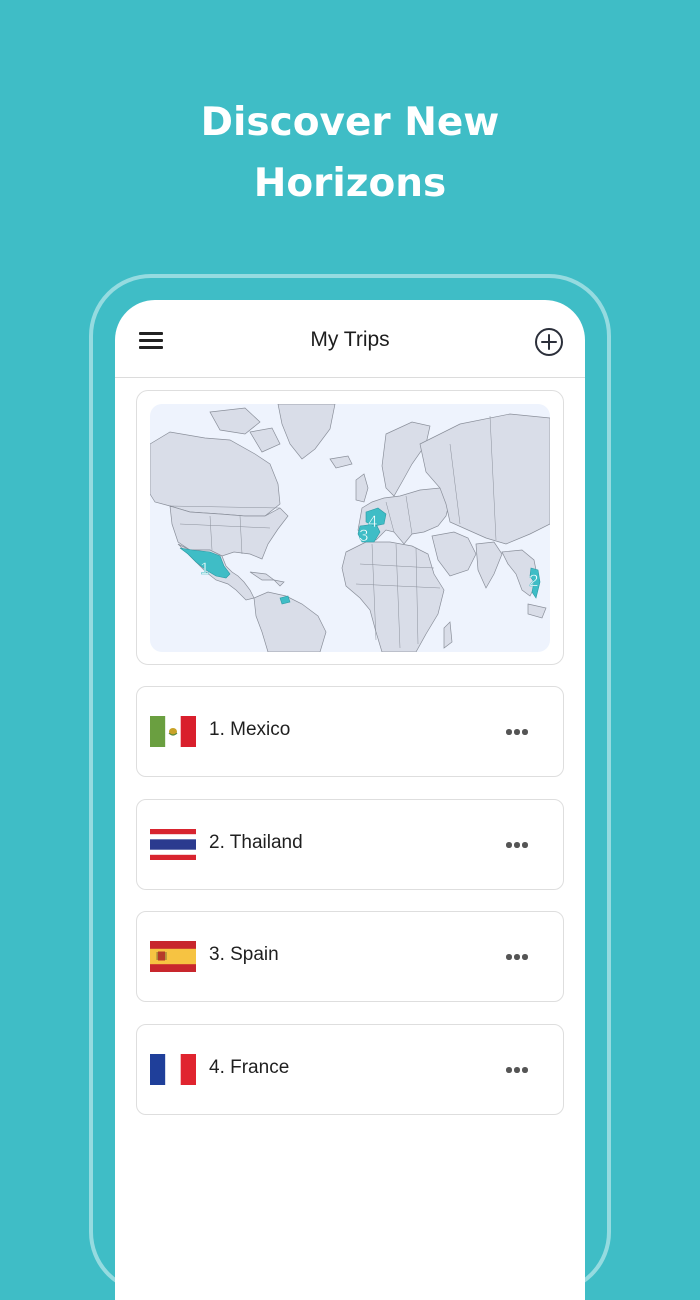 The image size is (700, 1300). What do you see at coordinates (549, 342) in the screenshot?
I see `add-circle-icon` at bounding box center [549, 342].